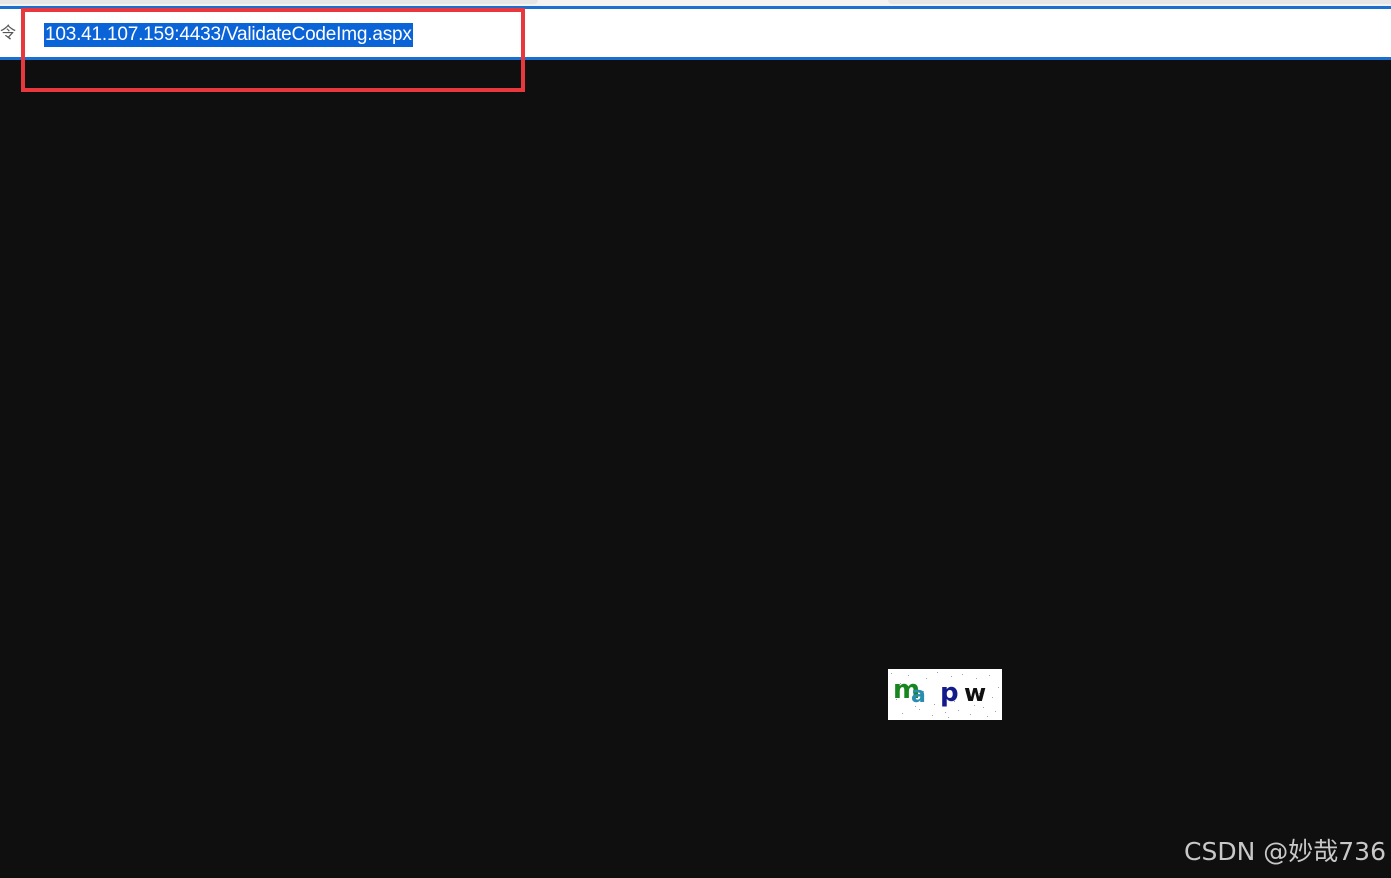 The image size is (1391, 878). What do you see at coordinates (949, 693) in the screenshot?
I see `captcha-char-3: p` at bounding box center [949, 693].